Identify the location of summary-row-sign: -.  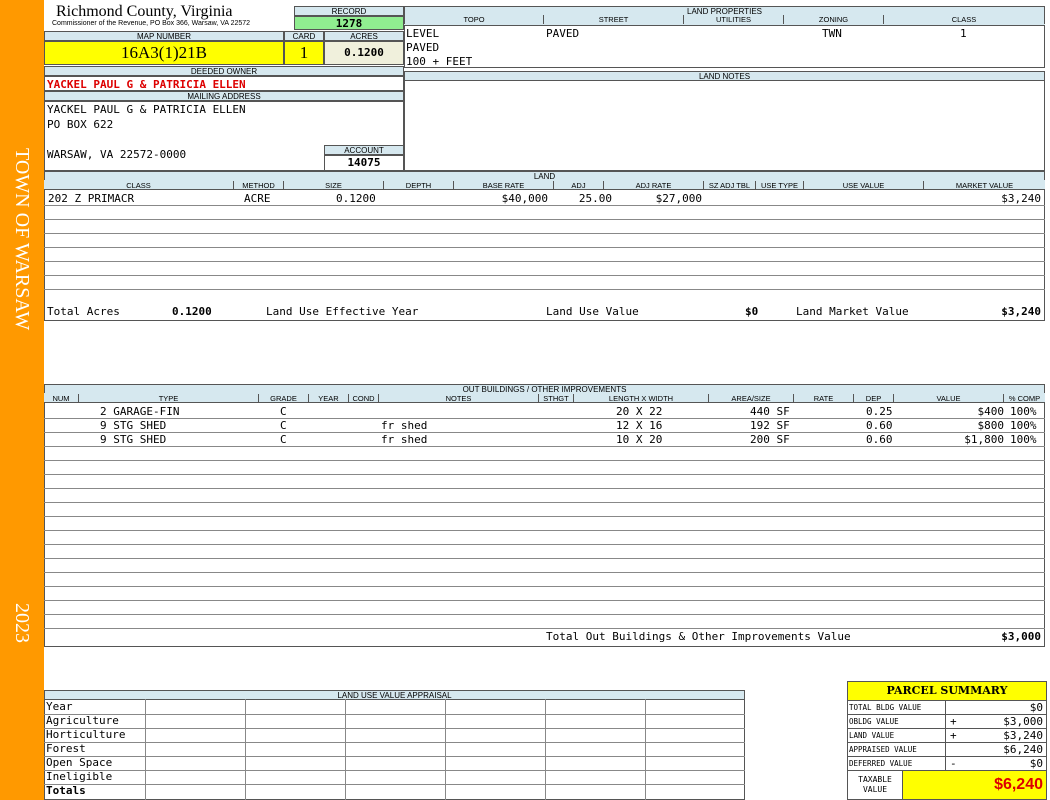
(953, 763).